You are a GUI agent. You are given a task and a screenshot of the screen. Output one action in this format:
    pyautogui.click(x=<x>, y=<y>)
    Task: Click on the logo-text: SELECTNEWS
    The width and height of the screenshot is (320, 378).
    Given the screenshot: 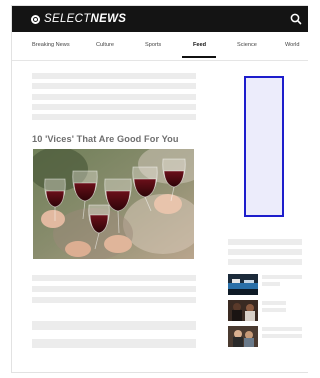 What is the action you would take?
    pyautogui.click(x=85, y=19)
    